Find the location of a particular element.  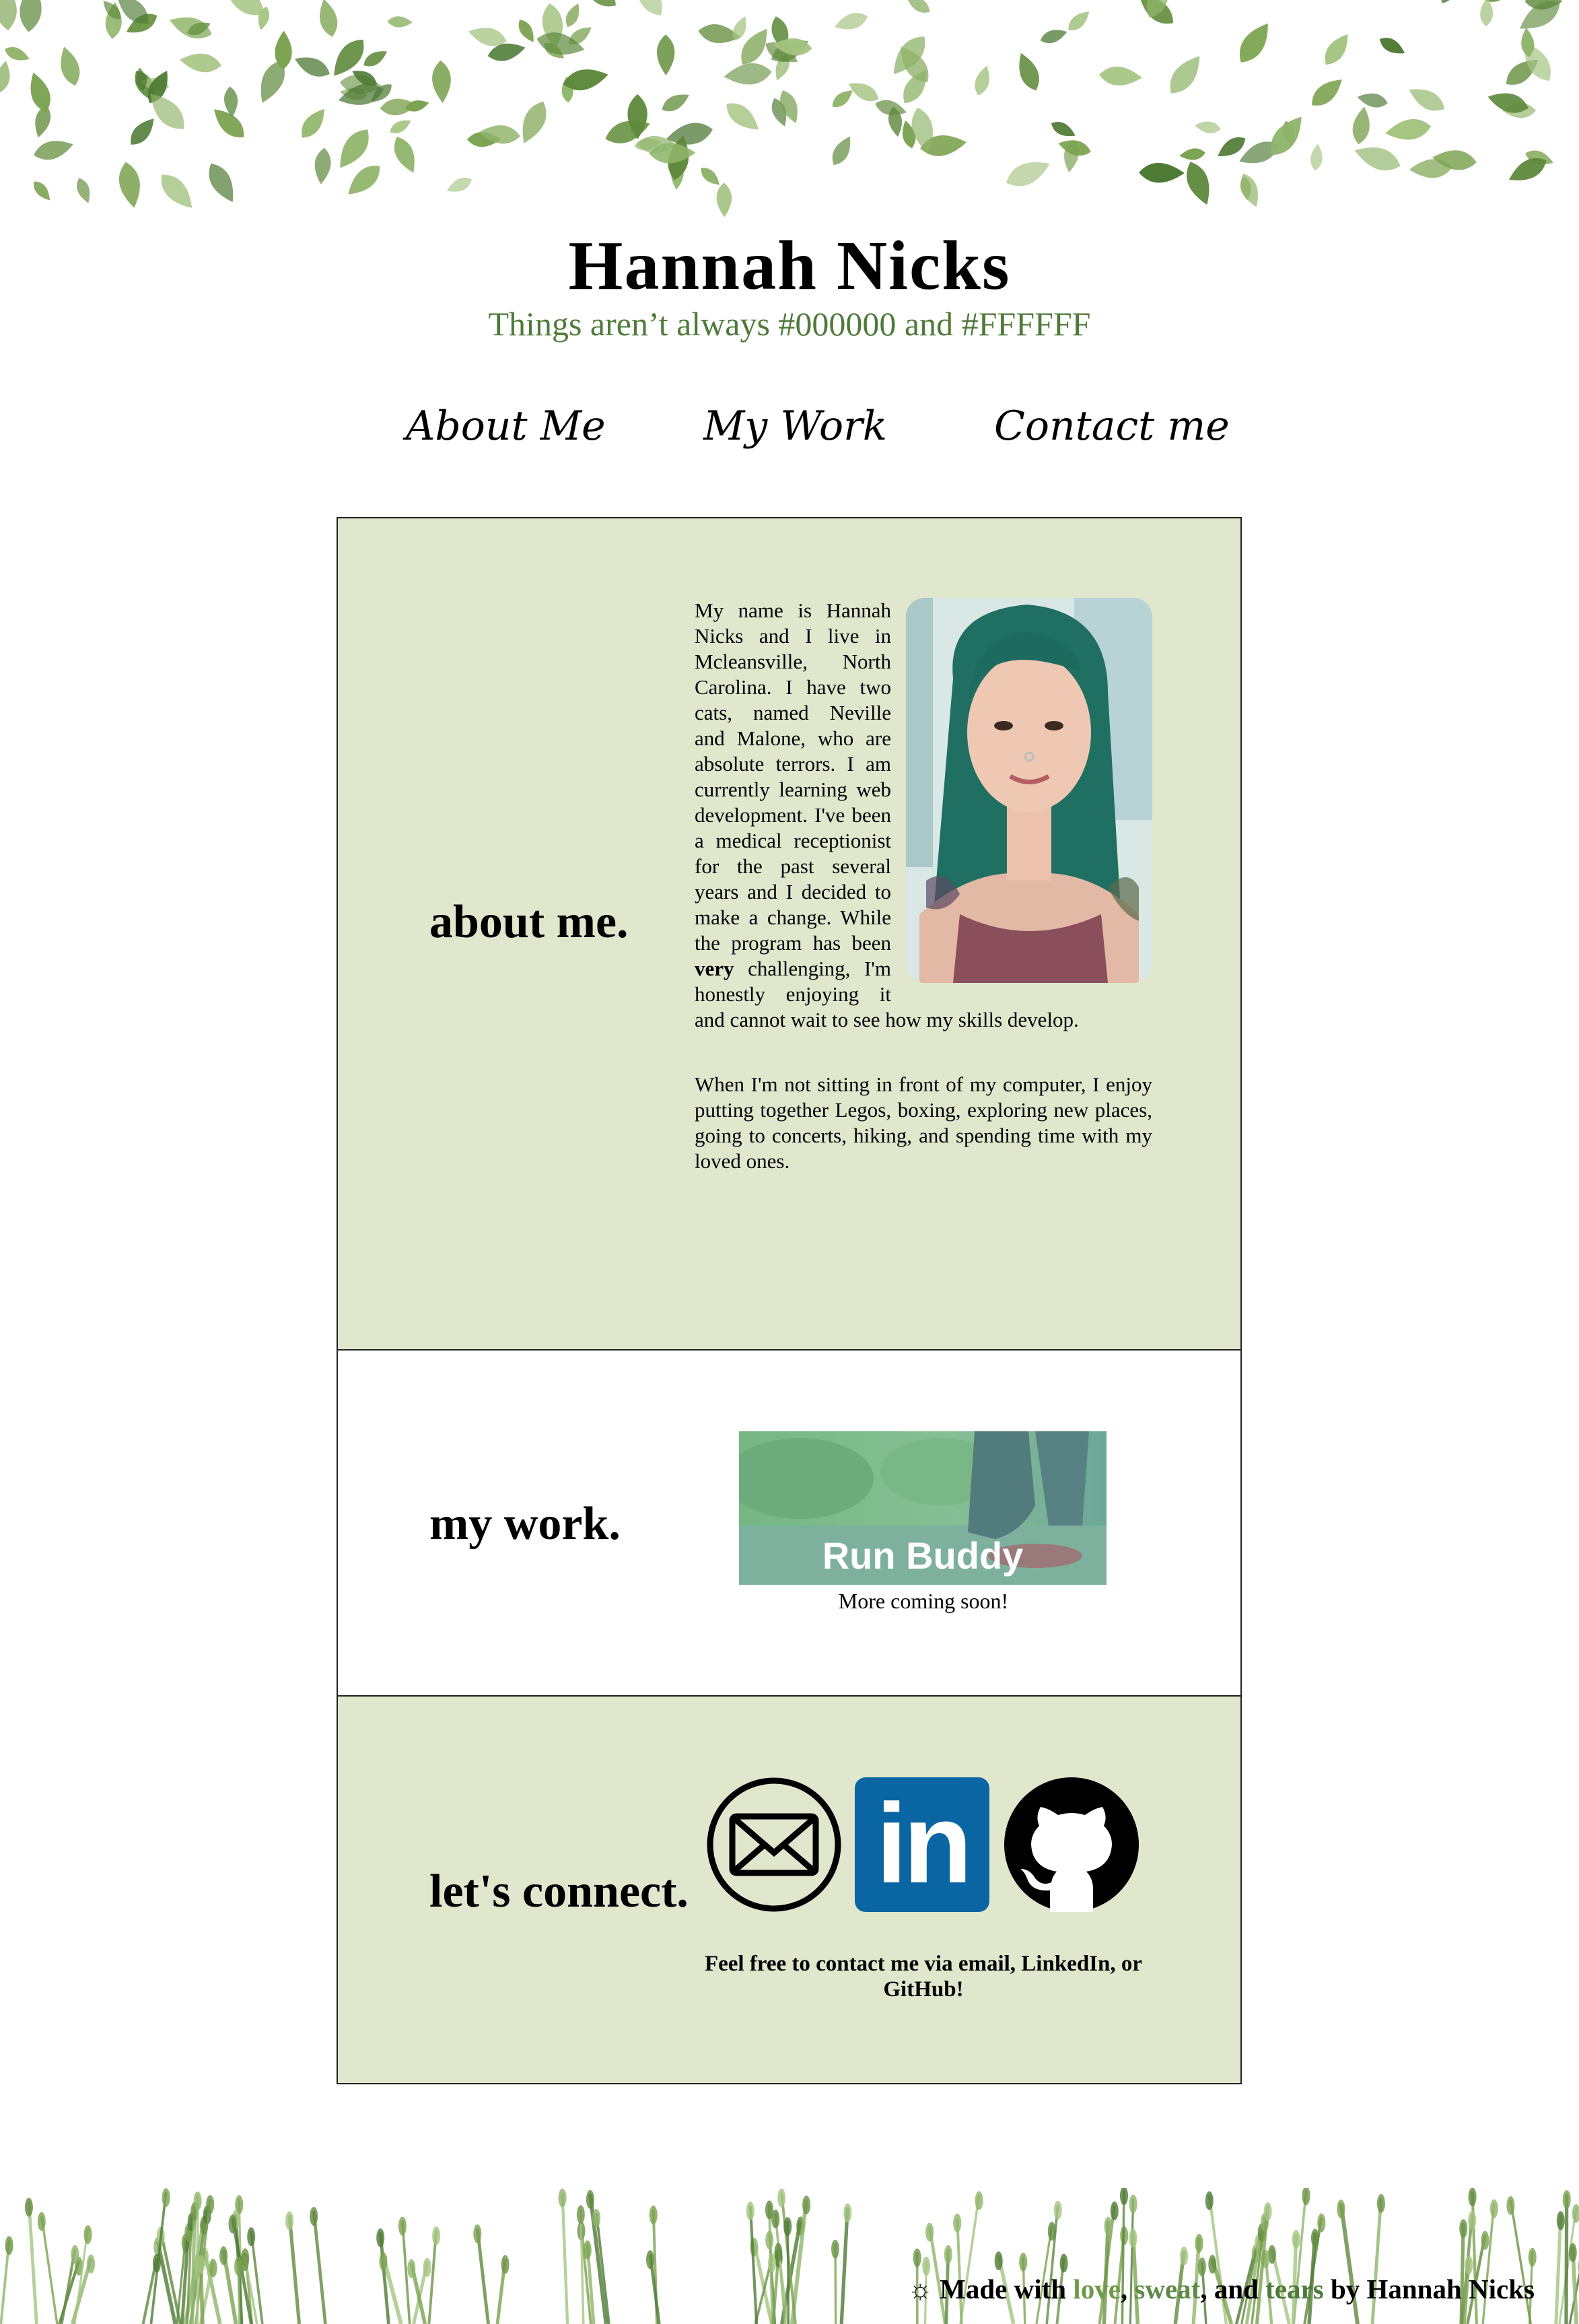

work-section: my work. Run Buddy More coming soon! is located at coordinates (789, 1523).